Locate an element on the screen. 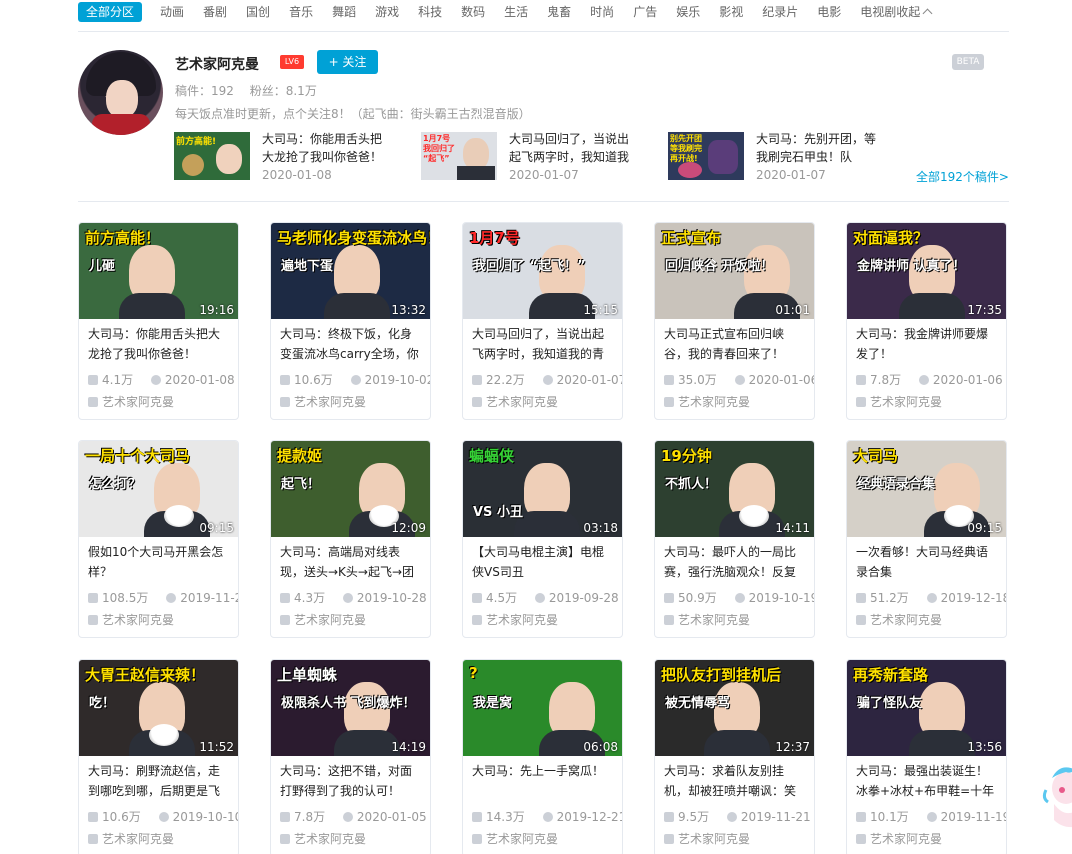 Image resolution: width=1072 pixels, height=854 pixels. category-item: 生活 is located at coordinates (516, 11).